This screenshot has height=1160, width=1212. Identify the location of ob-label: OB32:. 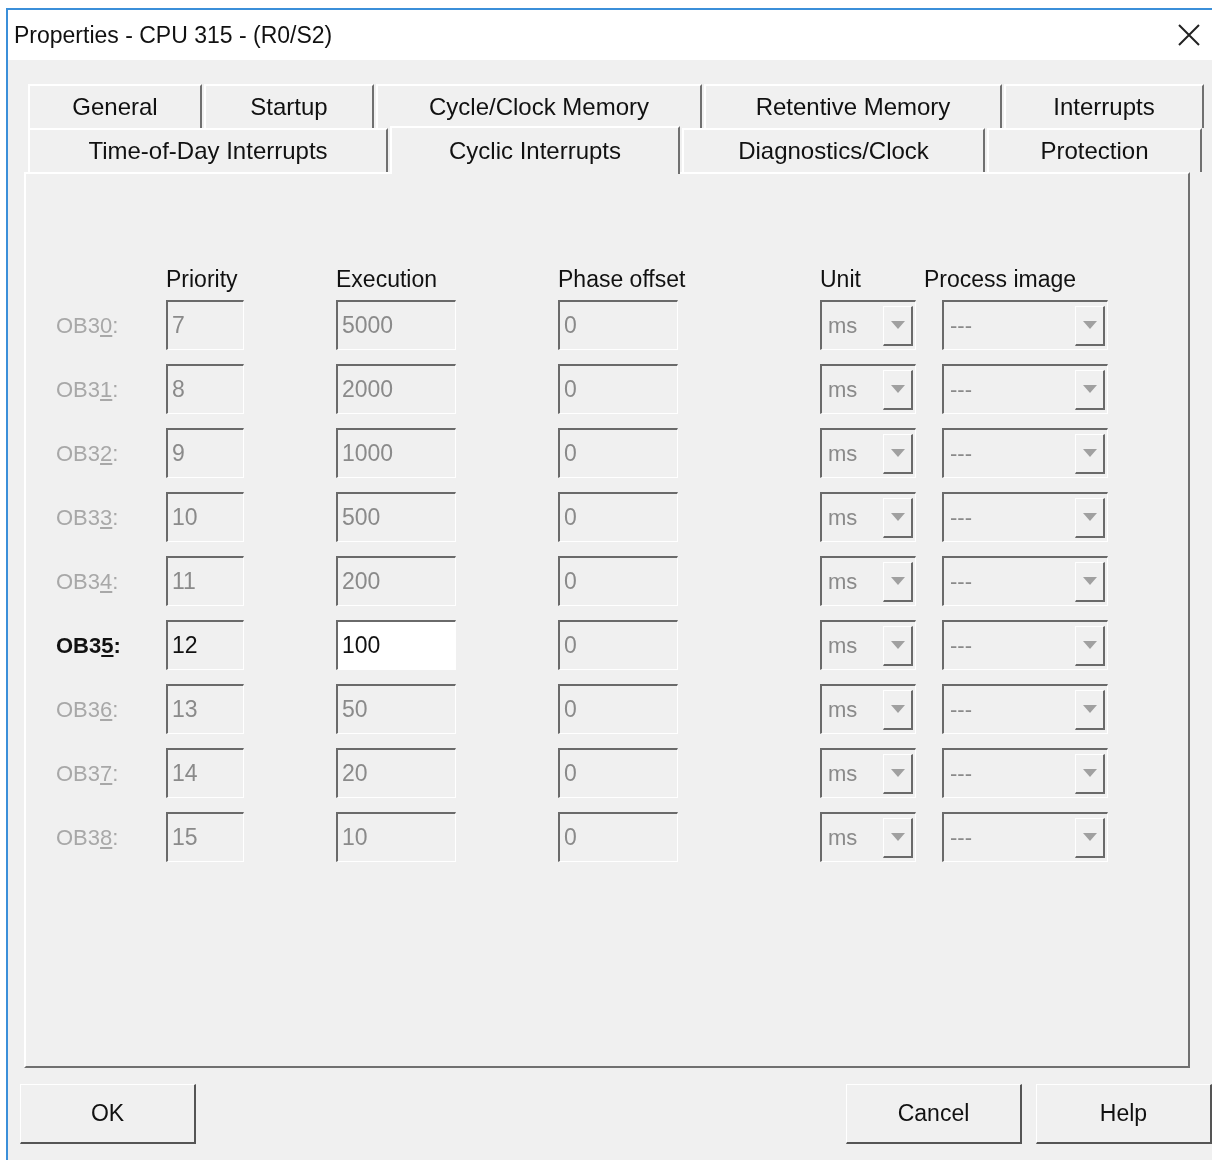
(88, 453).